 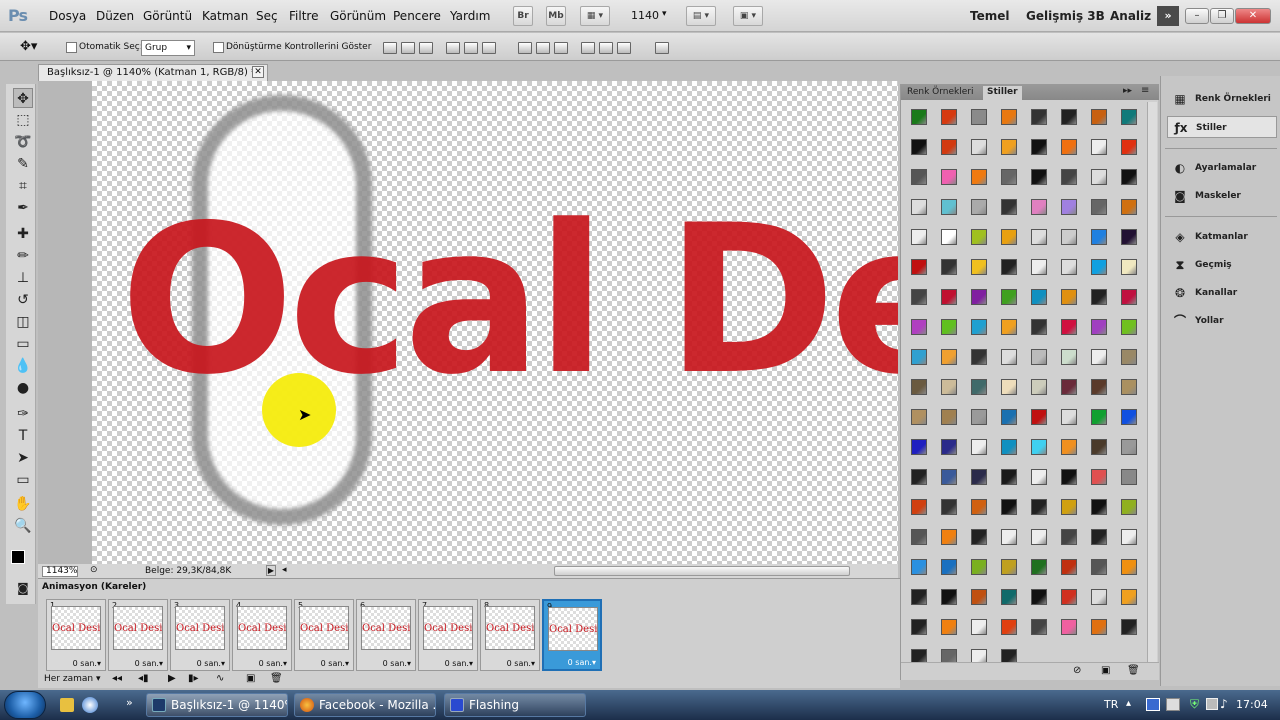 What do you see at coordinates (572, 635) in the screenshot?
I see `animation-frame: 9Ocal Design0 san.▾` at bounding box center [572, 635].